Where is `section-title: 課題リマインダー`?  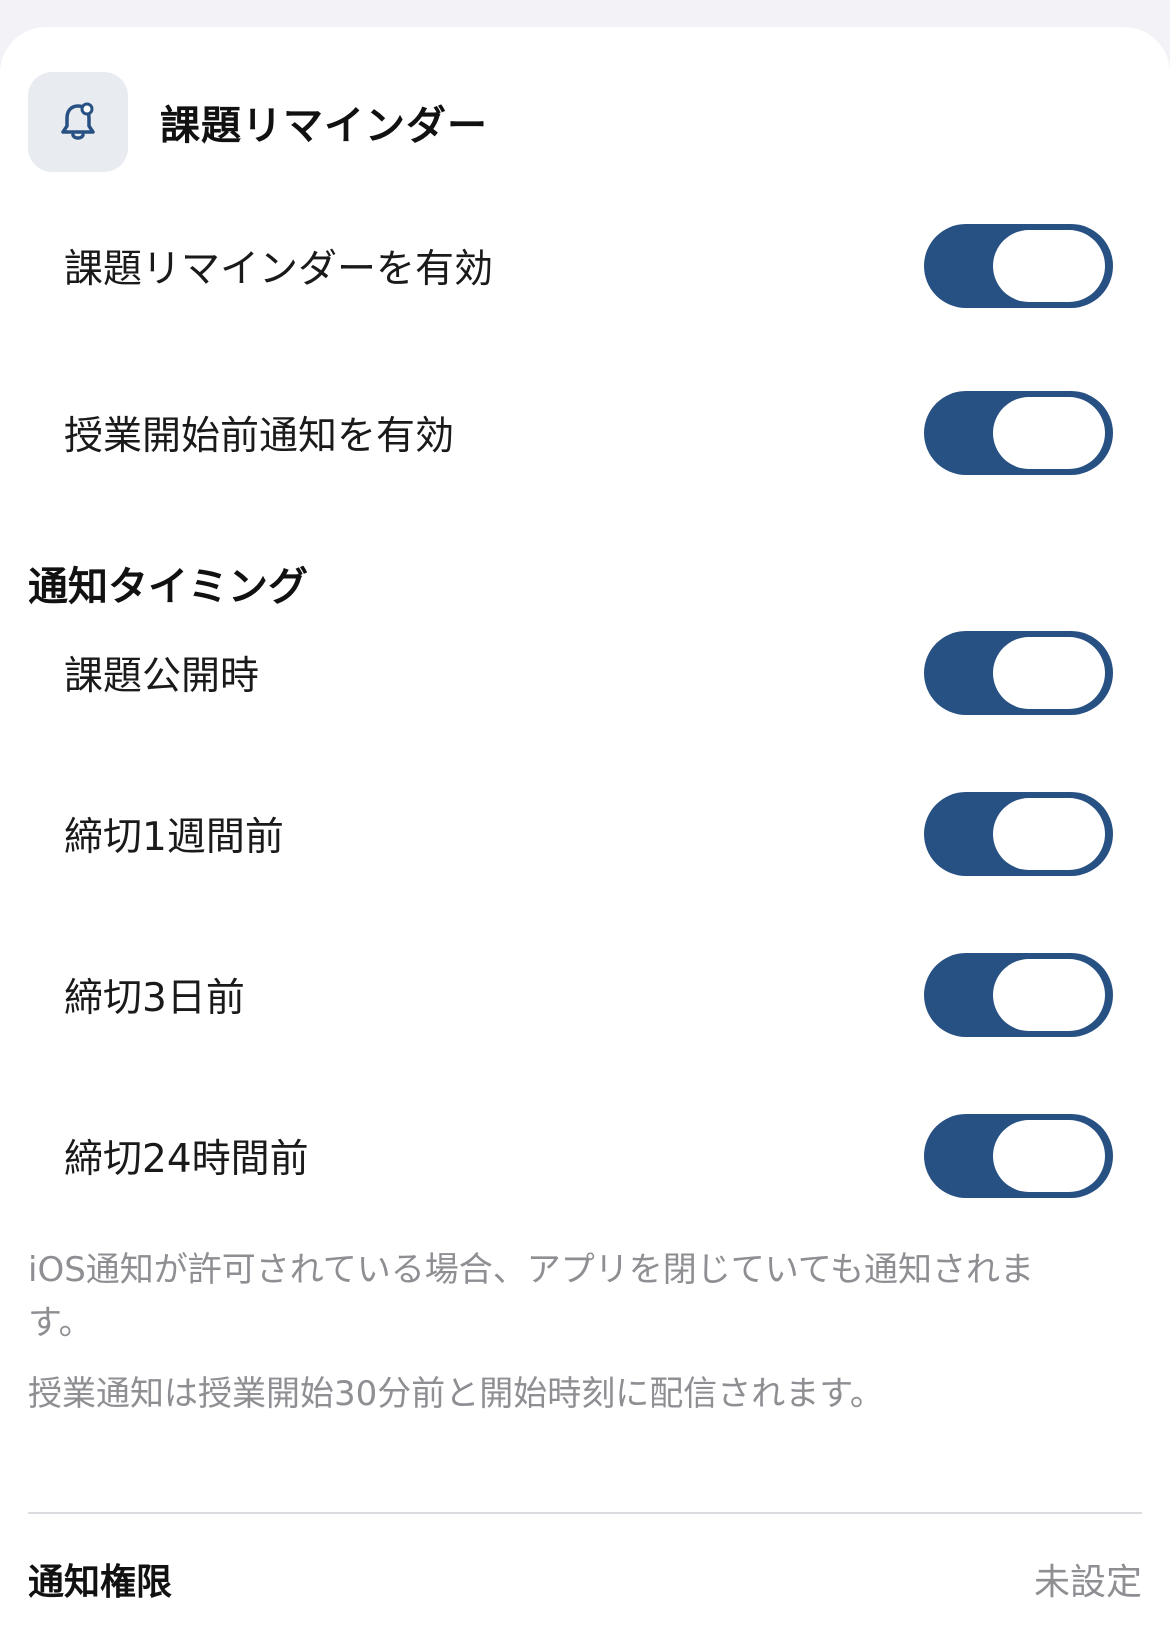 section-title: 課題リマインダー is located at coordinates (324, 126).